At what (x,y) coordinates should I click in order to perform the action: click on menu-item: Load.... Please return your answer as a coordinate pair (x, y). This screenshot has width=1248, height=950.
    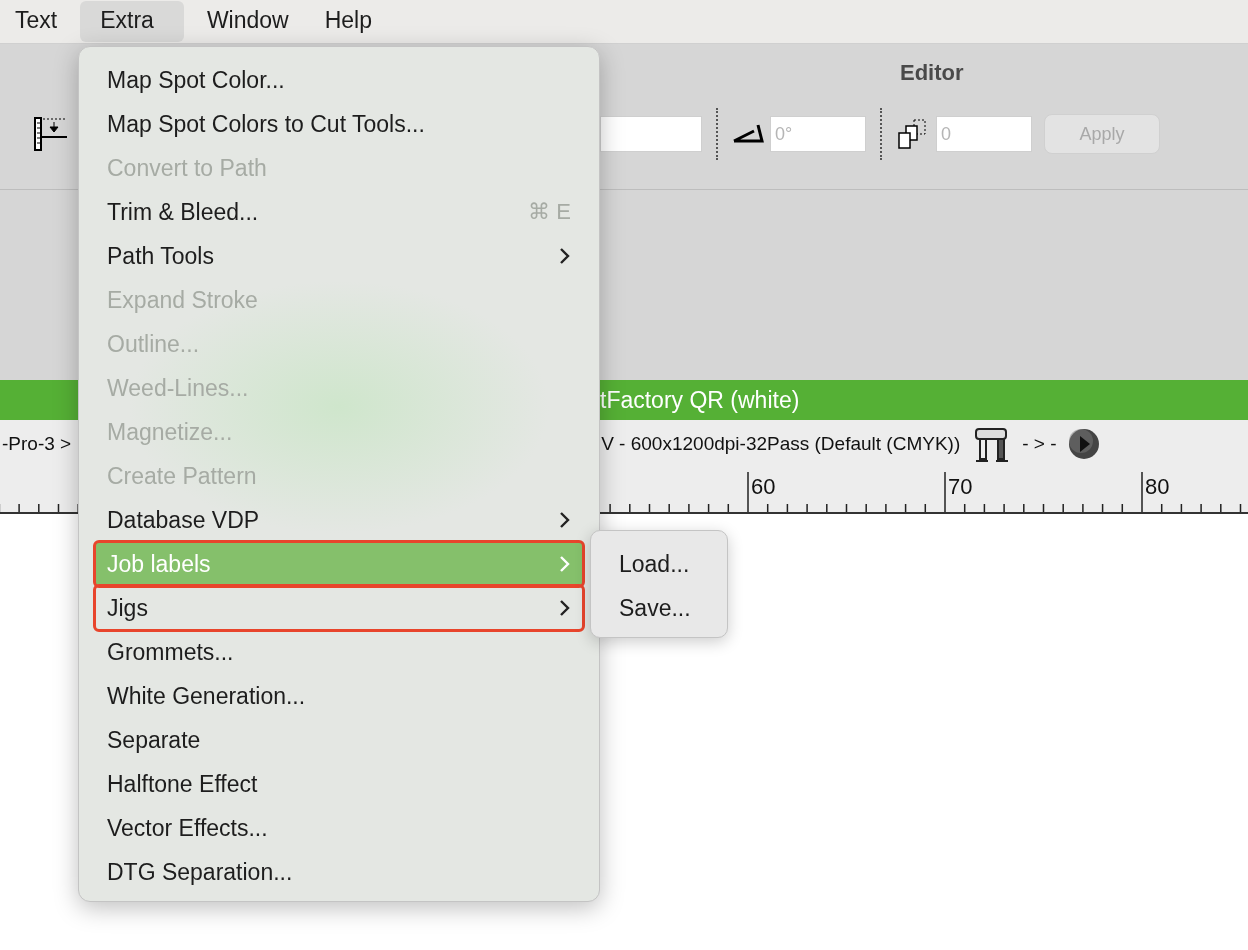
    Looking at the image, I should click on (659, 564).